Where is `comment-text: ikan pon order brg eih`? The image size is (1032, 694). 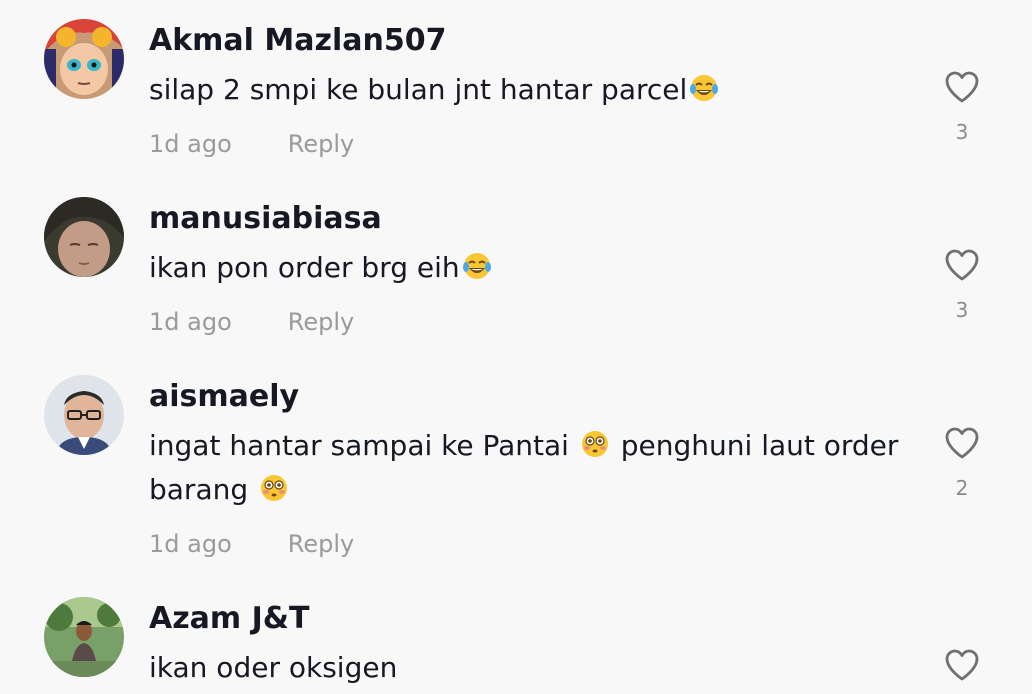
comment-text: ikan pon order brg eih is located at coordinates (524, 268).